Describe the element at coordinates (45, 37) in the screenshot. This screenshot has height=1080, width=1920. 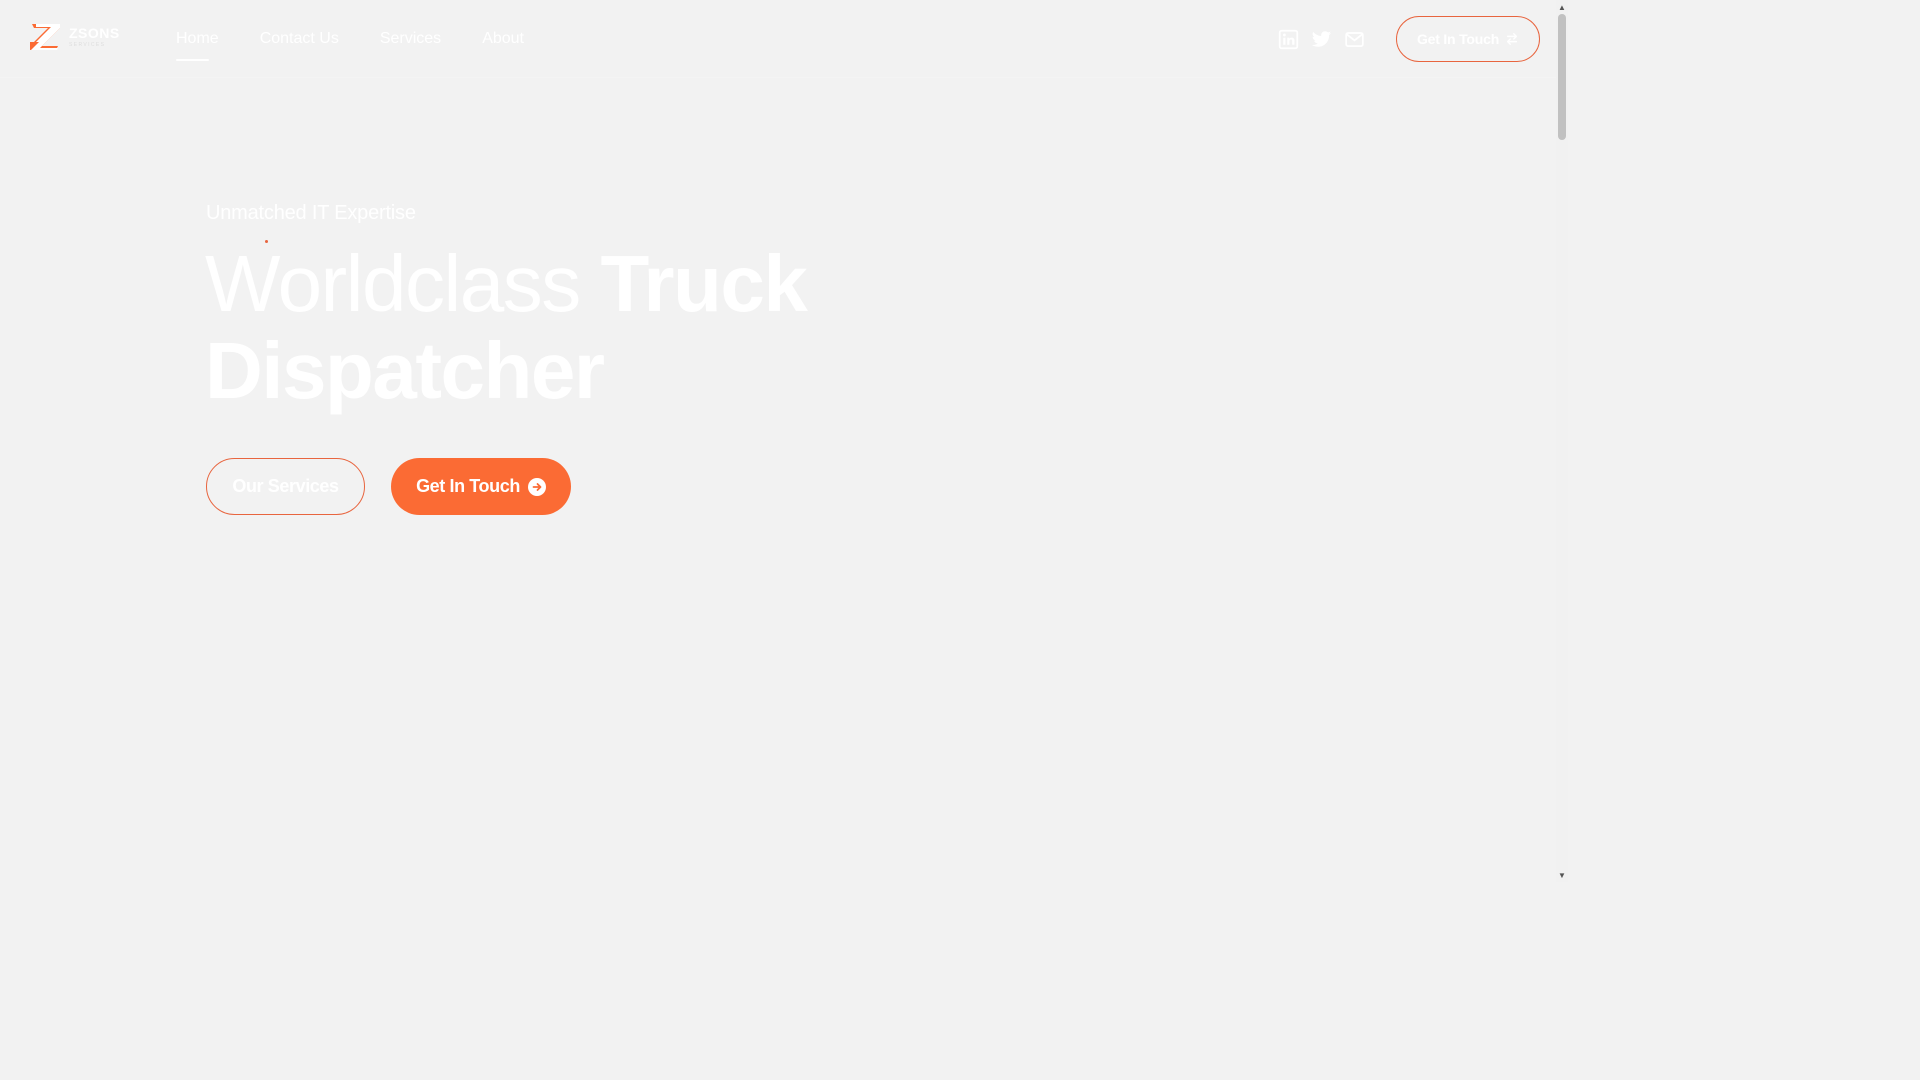
I see `zsons-logo-icon` at that location.